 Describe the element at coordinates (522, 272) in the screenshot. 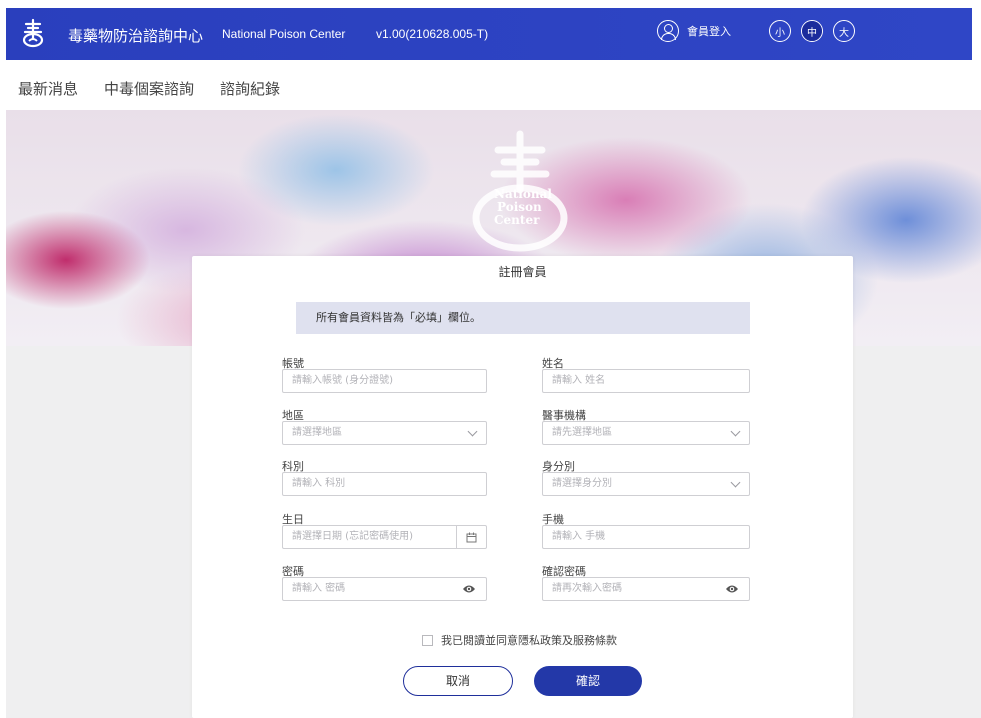

I see `register-title: 註冊會員` at that location.